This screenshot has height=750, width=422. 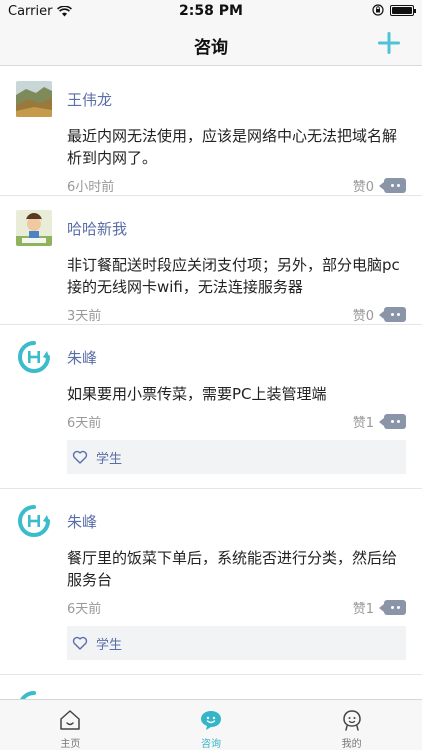 I want to click on navigation-bar: 咨询, so click(x=211, y=44).